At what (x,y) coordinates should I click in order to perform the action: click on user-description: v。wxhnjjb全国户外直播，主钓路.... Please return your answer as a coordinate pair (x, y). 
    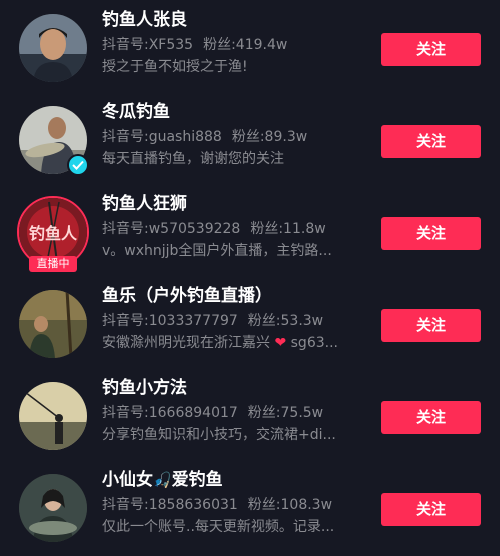
    Looking at the image, I should click on (217, 251).